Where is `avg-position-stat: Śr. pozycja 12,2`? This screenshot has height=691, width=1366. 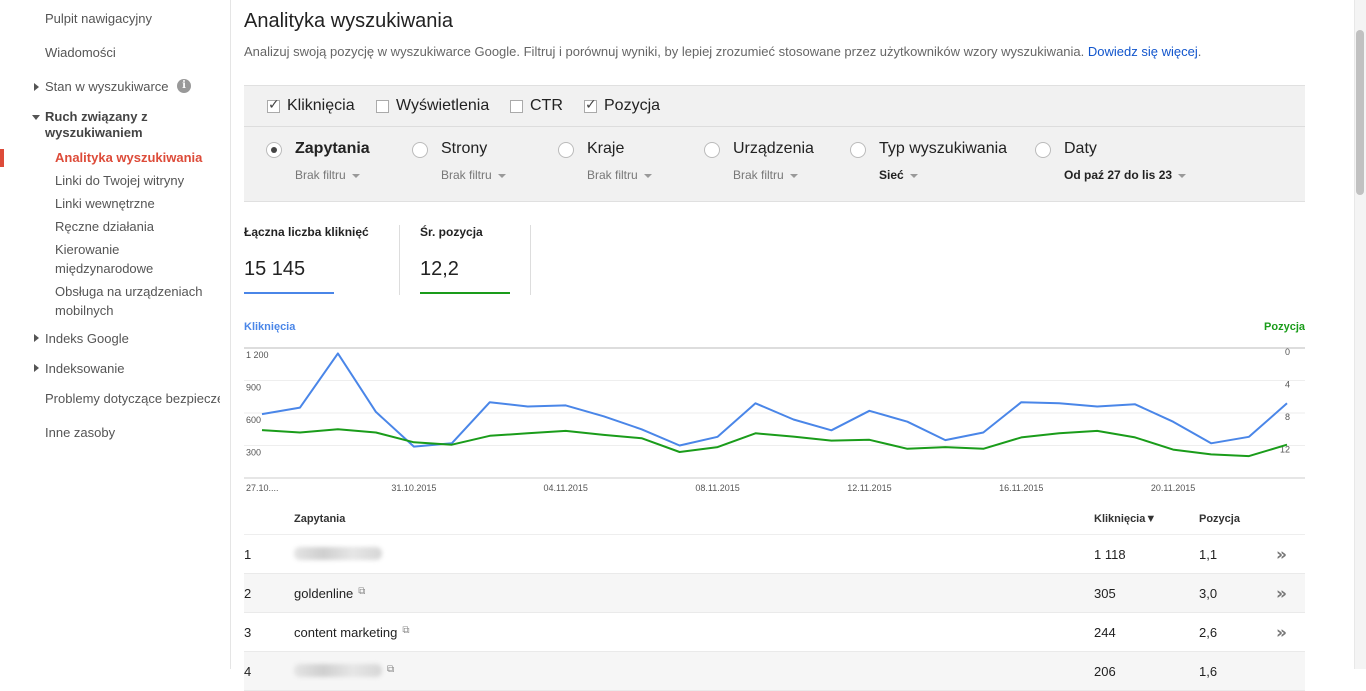 avg-position-stat: Śr. pozycja 12,2 is located at coordinates (451, 232).